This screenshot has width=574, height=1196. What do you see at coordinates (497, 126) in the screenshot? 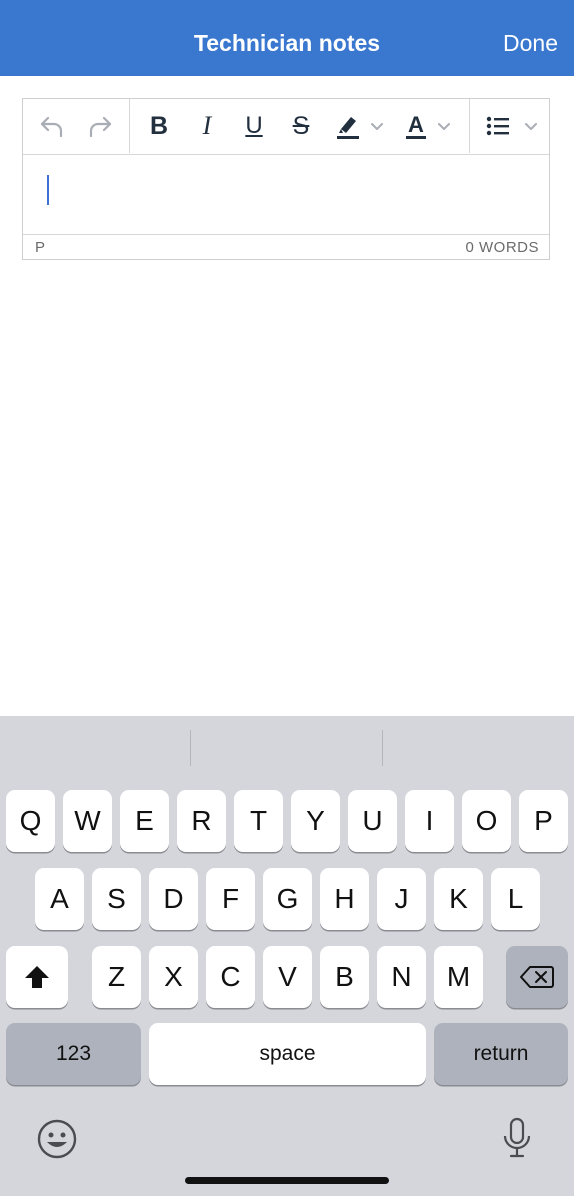
I see `bullet-list-icon` at bounding box center [497, 126].